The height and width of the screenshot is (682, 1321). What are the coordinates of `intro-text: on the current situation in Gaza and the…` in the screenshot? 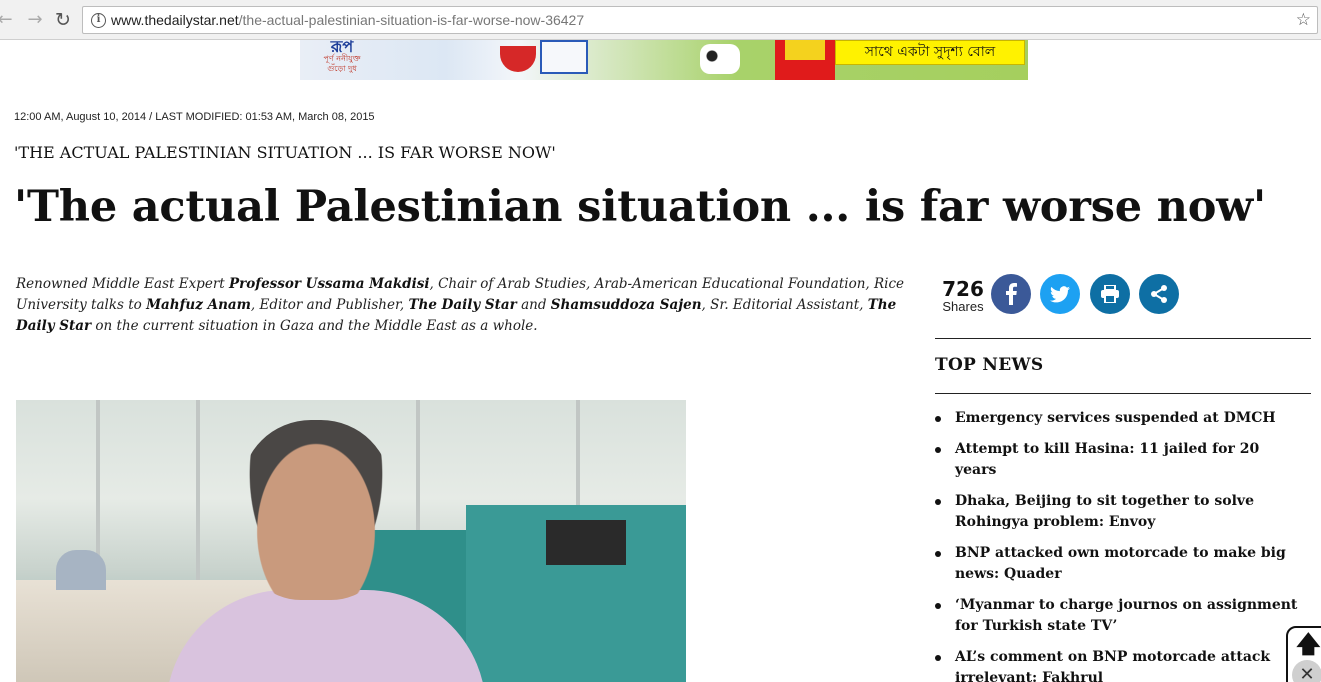 It's located at (314, 326).